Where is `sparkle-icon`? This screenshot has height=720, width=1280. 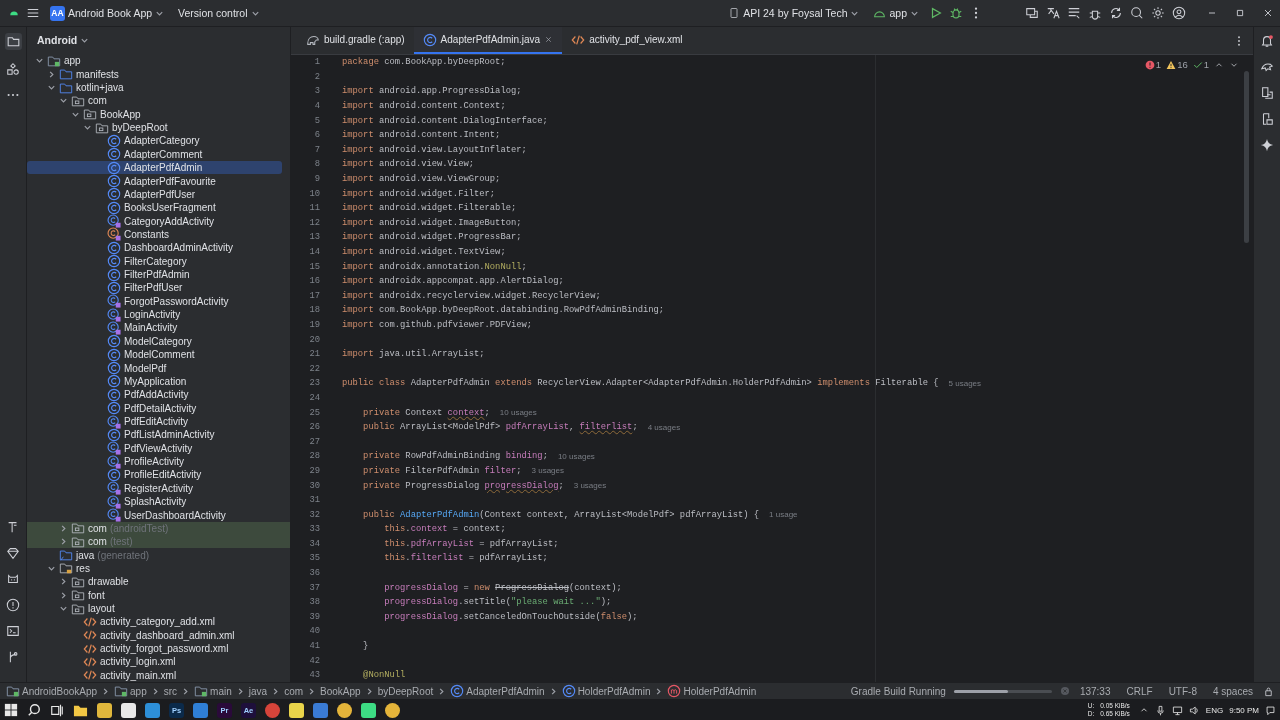 sparkle-icon is located at coordinates (1267, 145).